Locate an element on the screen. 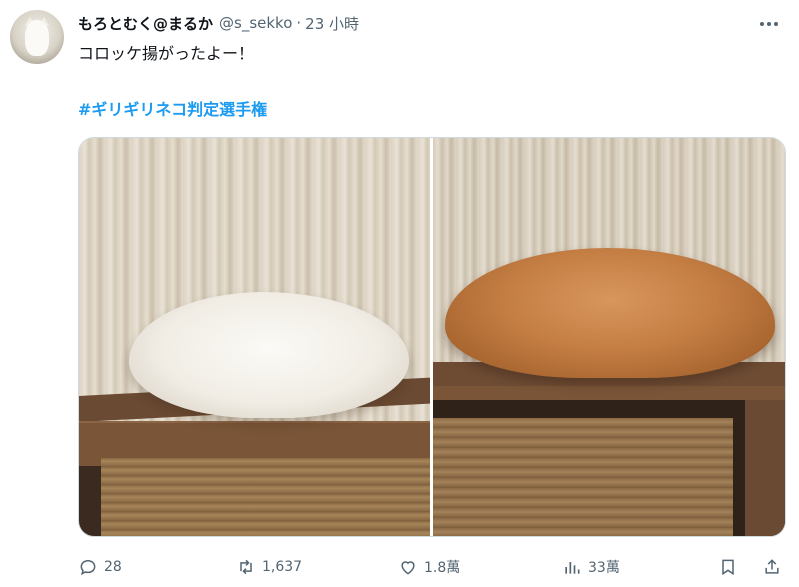 This screenshot has width=799, height=587. shelf-shadow is located at coordinates (90, 501).